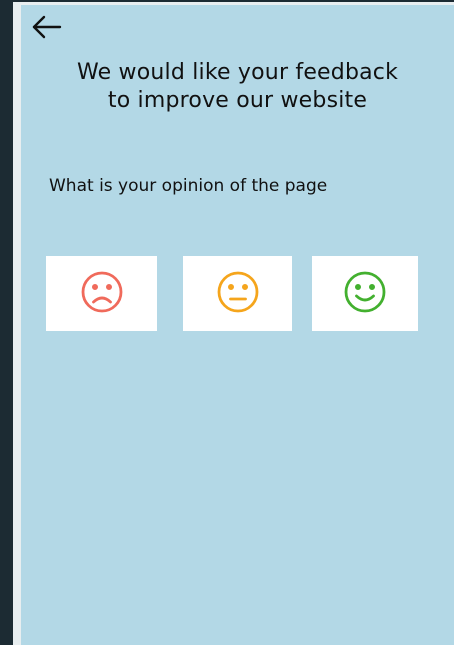  I want to click on headline-line-1: We would like your feedback, so click(237, 72).